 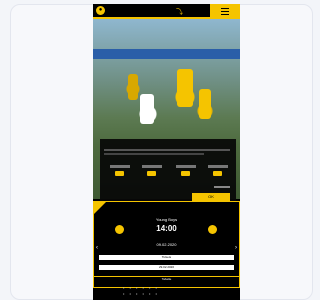 What do you see at coordinates (166, 267) in the screenshot?
I see `date-button: 29.02.2020` at bounding box center [166, 267].